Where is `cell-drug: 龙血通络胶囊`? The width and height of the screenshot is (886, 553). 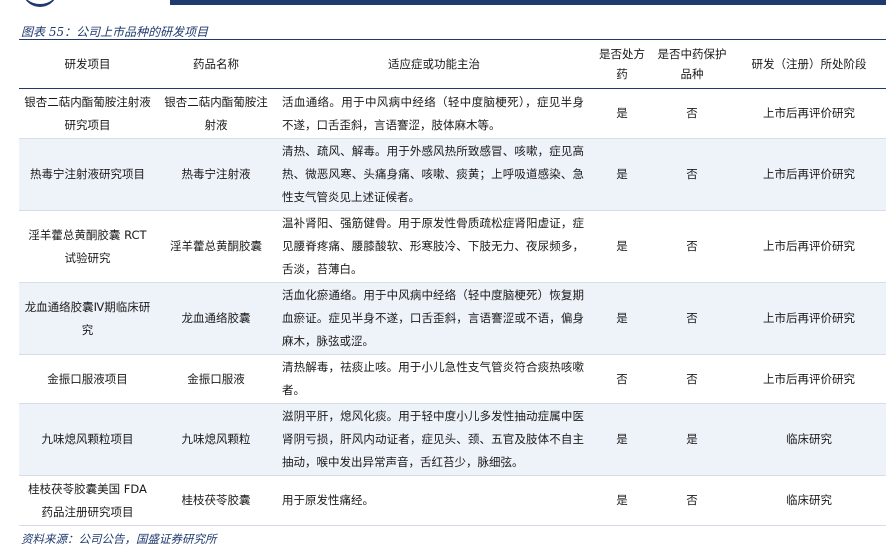 cell-drug: 龙血通络胶囊 is located at coordinates (216, 318).